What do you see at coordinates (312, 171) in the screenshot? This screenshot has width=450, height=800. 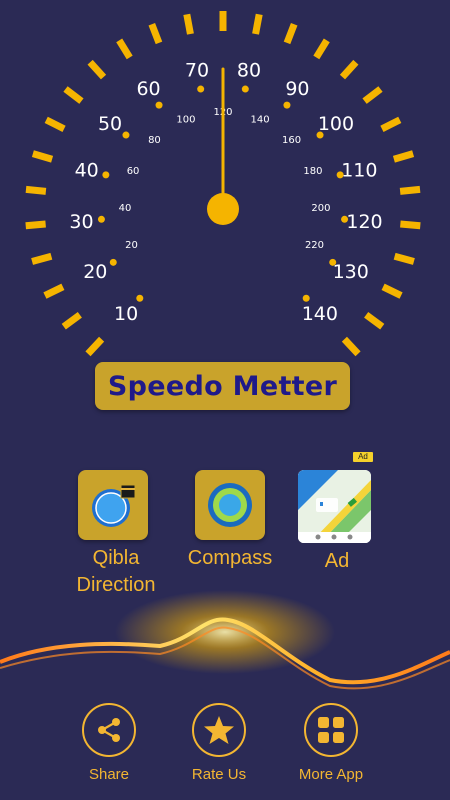 I see `gauge-inner-label: 180` at bounding box center [312, 171].